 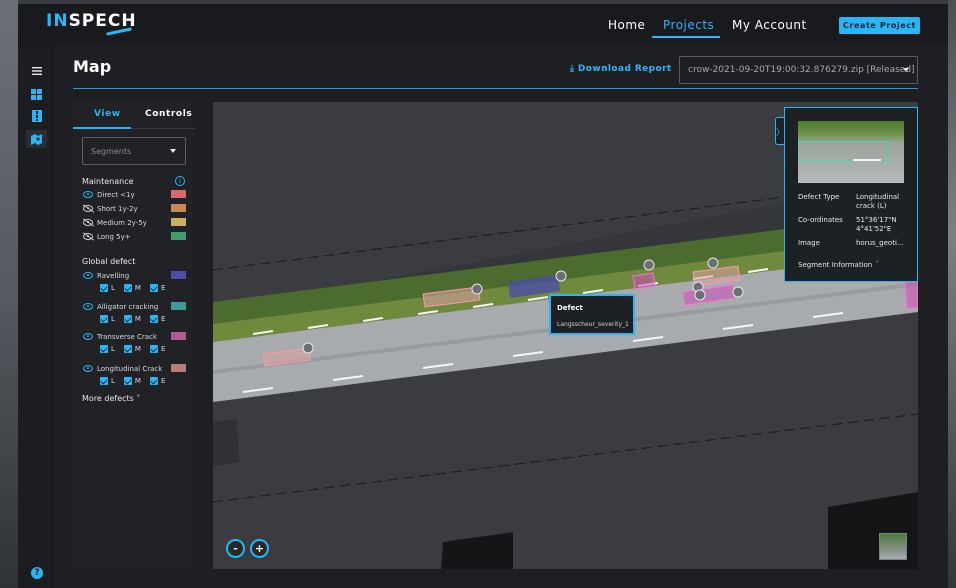 What do you see at coordinates (135, 275) in the screenshot?
I see `defect-item: Ravelling` at bounding box center [135, 275].